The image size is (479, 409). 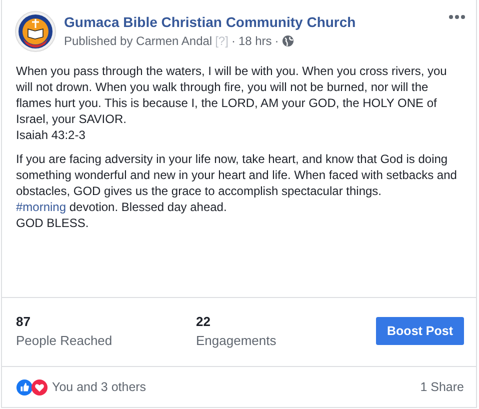 I want to click on stat-value: 22, so click(x=204, y=321).